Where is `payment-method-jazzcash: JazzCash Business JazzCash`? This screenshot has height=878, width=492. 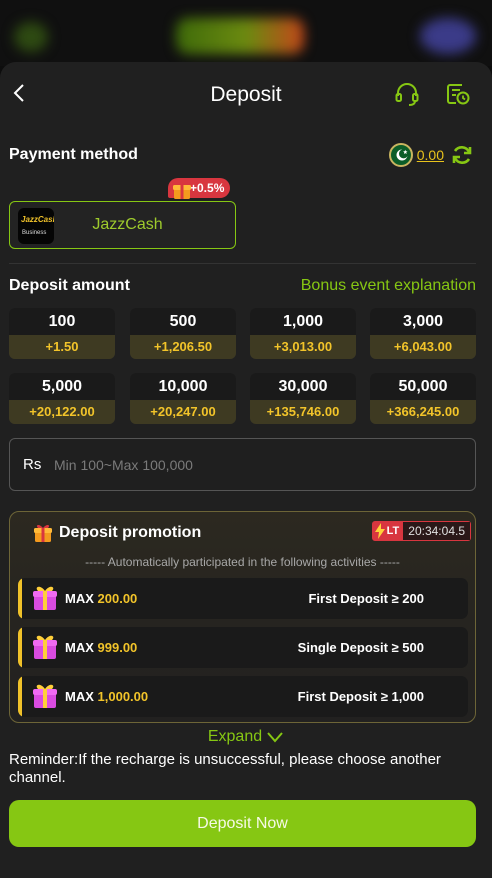 payment-method-jazzcash: JazzCash Business JazzCash is located at coordinates (122, 225).